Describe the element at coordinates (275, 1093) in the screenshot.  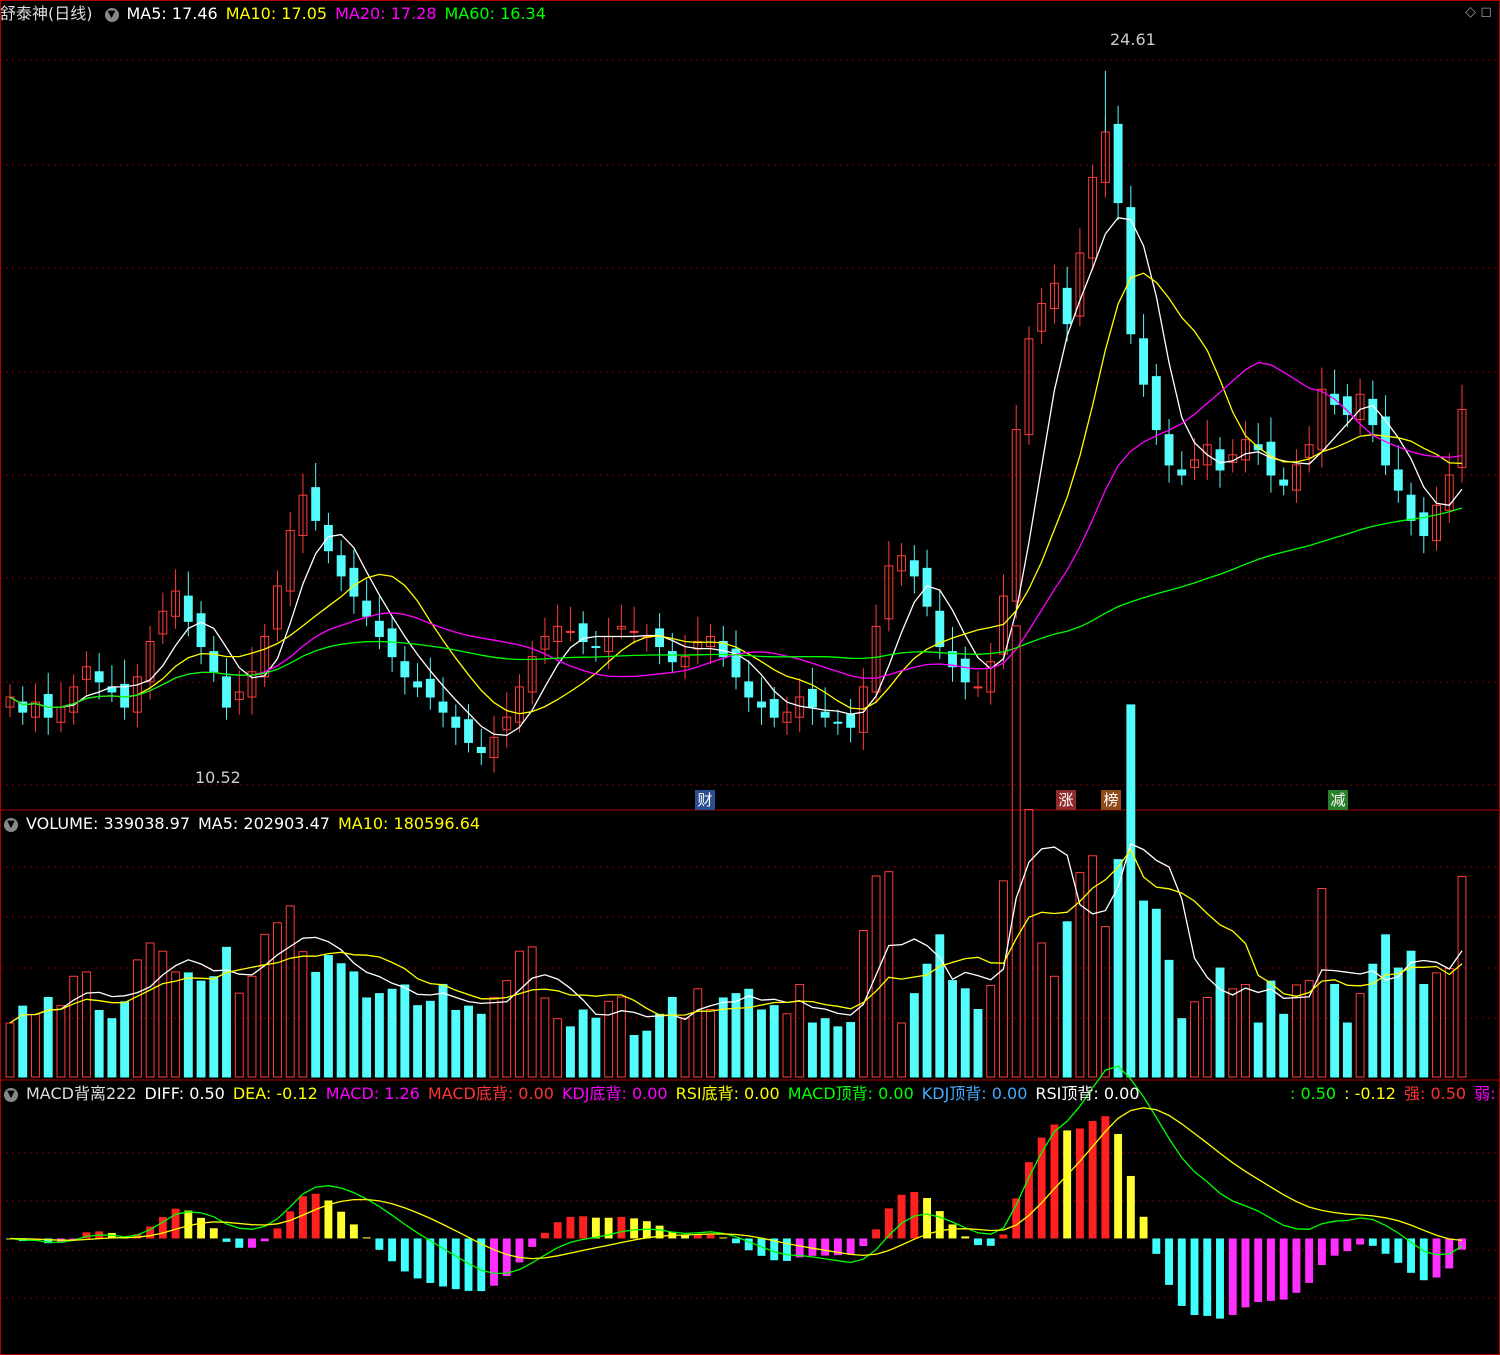
I see `dea-value: DEA: -0.12` at that location.